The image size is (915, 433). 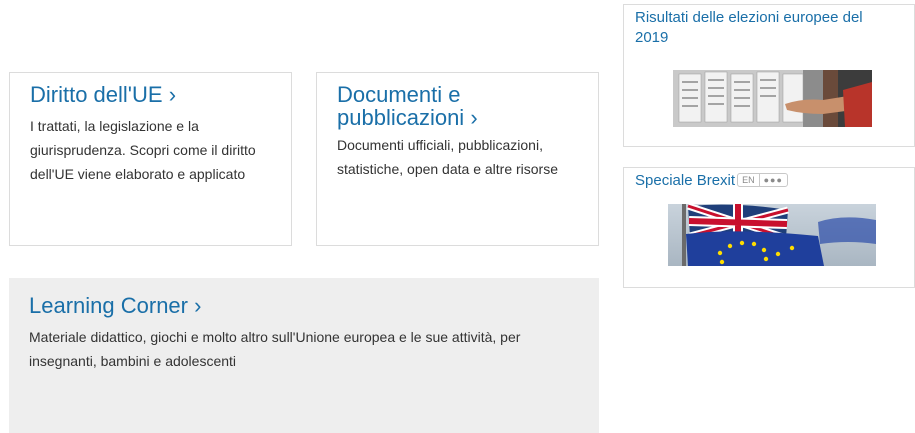 What do you see at coordinates (749, 17) in the screenshot?
I see `widget-elezioni-title-line1: Risultati delle elezioni europee del` at bounding box center [749, 17].